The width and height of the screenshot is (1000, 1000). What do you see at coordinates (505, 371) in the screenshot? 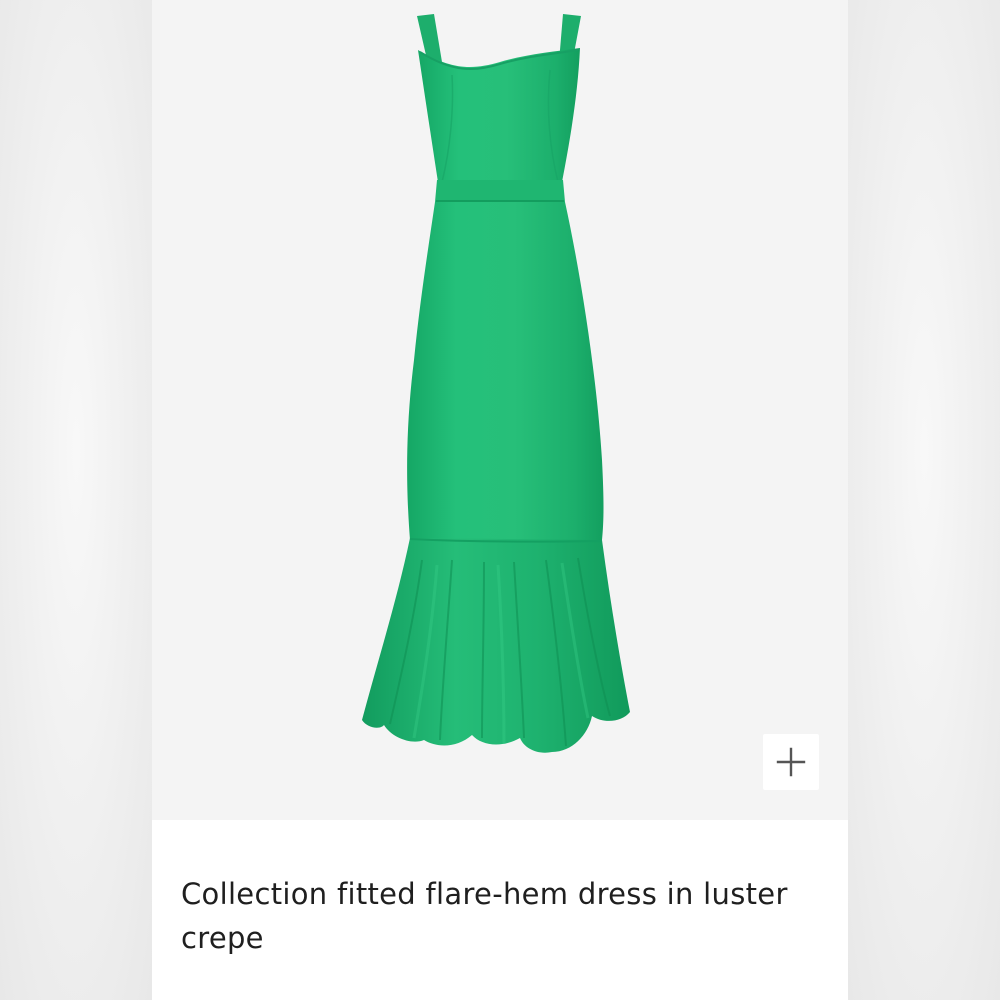
I see `dress-skirt` at bounding box center [505, 371].